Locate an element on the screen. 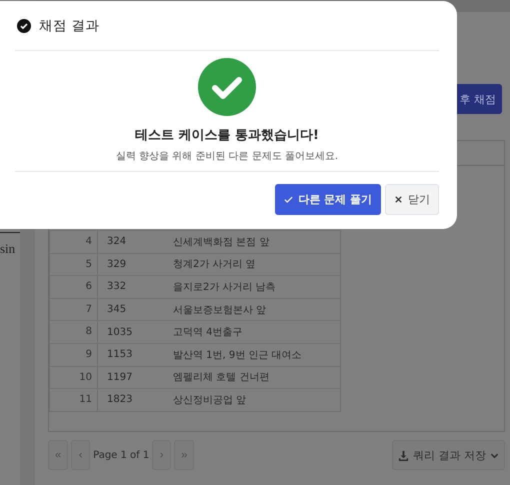 This screenshot has height=485, width=510. table-cell: 6 is located at coordinates (74, 287).